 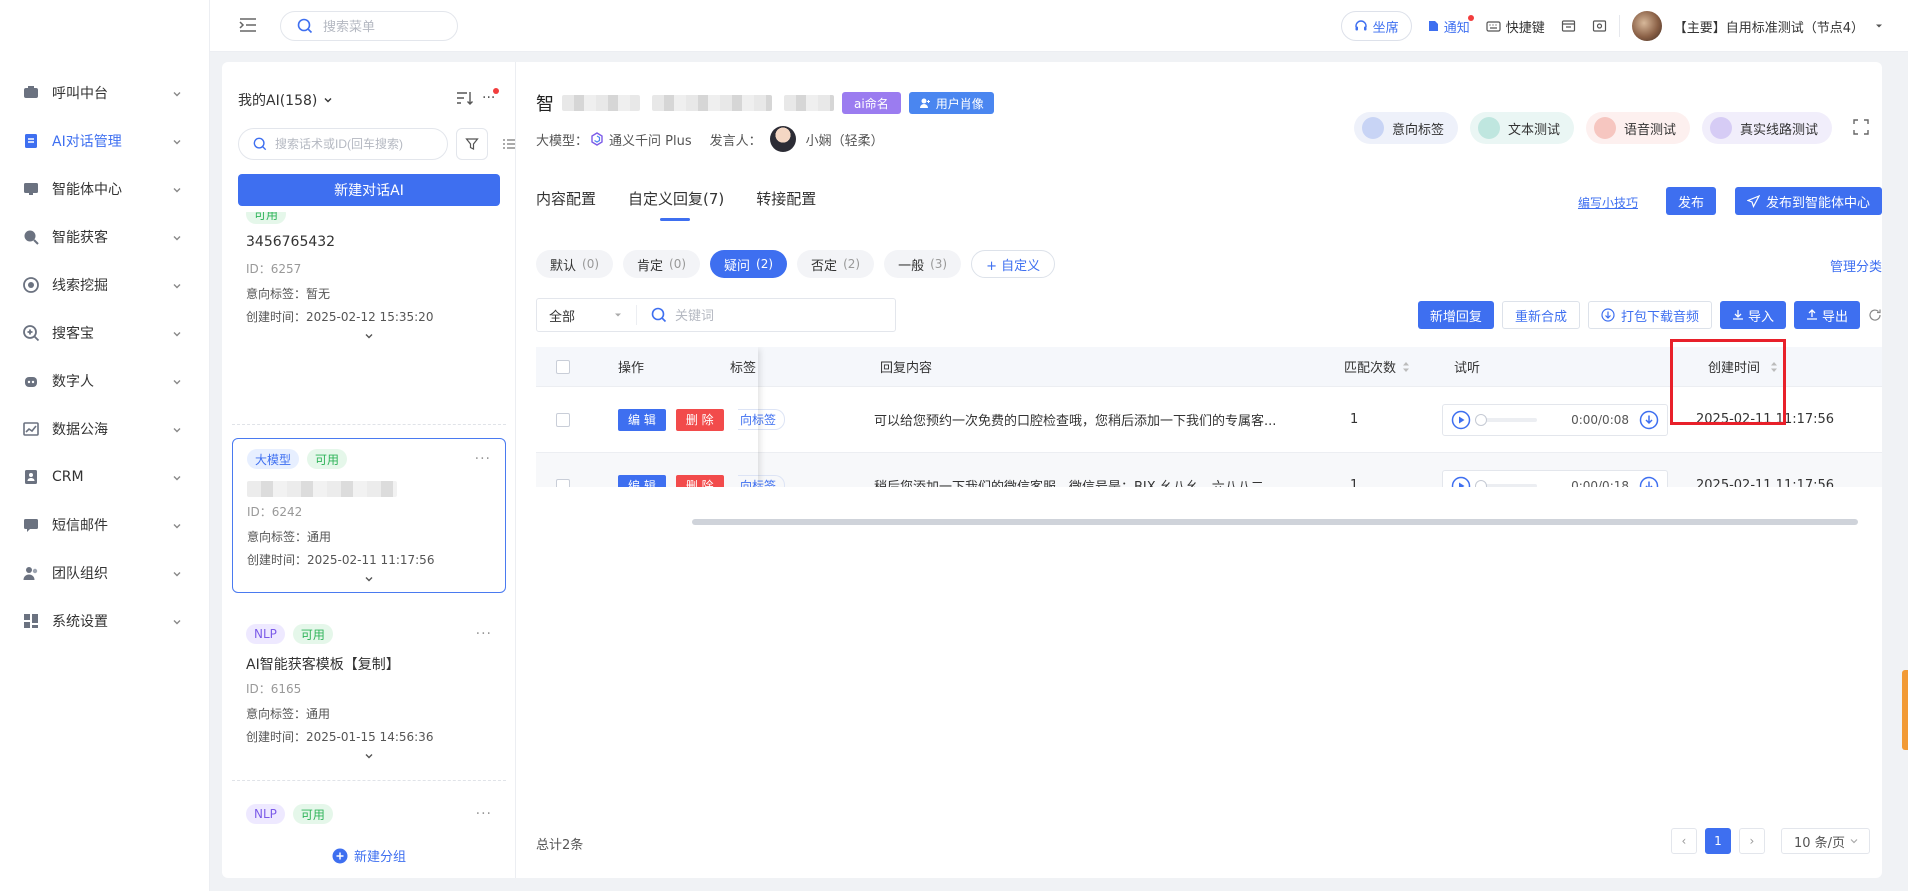 I want to click on menu-search-box, so click(x=369, y=26).